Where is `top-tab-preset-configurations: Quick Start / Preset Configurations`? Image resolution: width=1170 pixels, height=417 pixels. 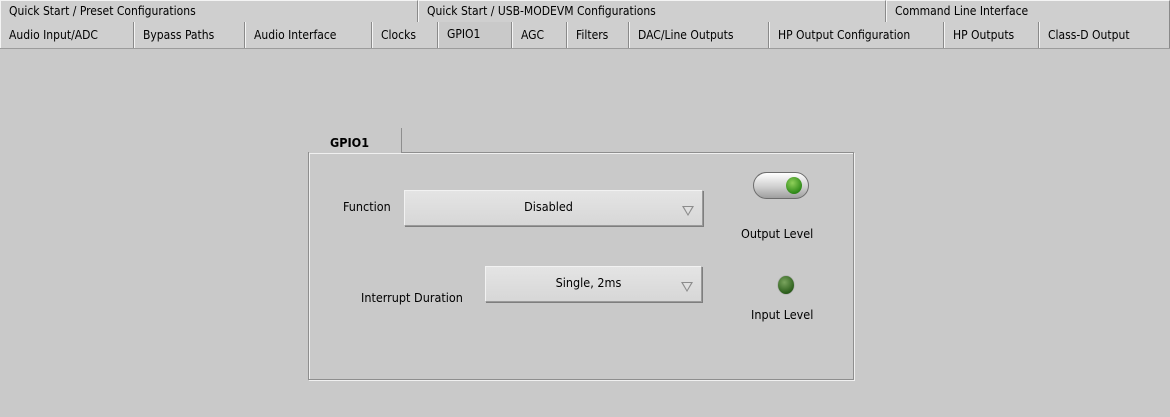
top-tab-preset-configurations: Quick Start / Preset Configurations is located at coordinates (209, 11).